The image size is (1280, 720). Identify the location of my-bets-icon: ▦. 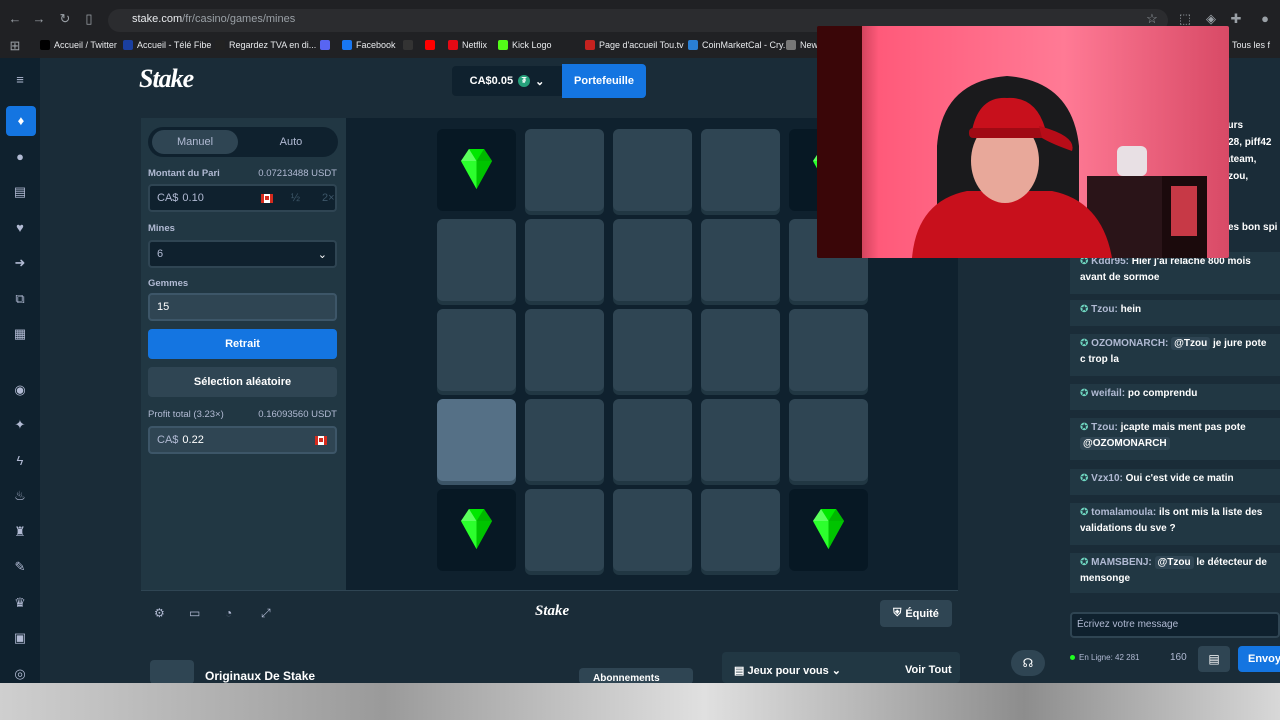
(20, 334).